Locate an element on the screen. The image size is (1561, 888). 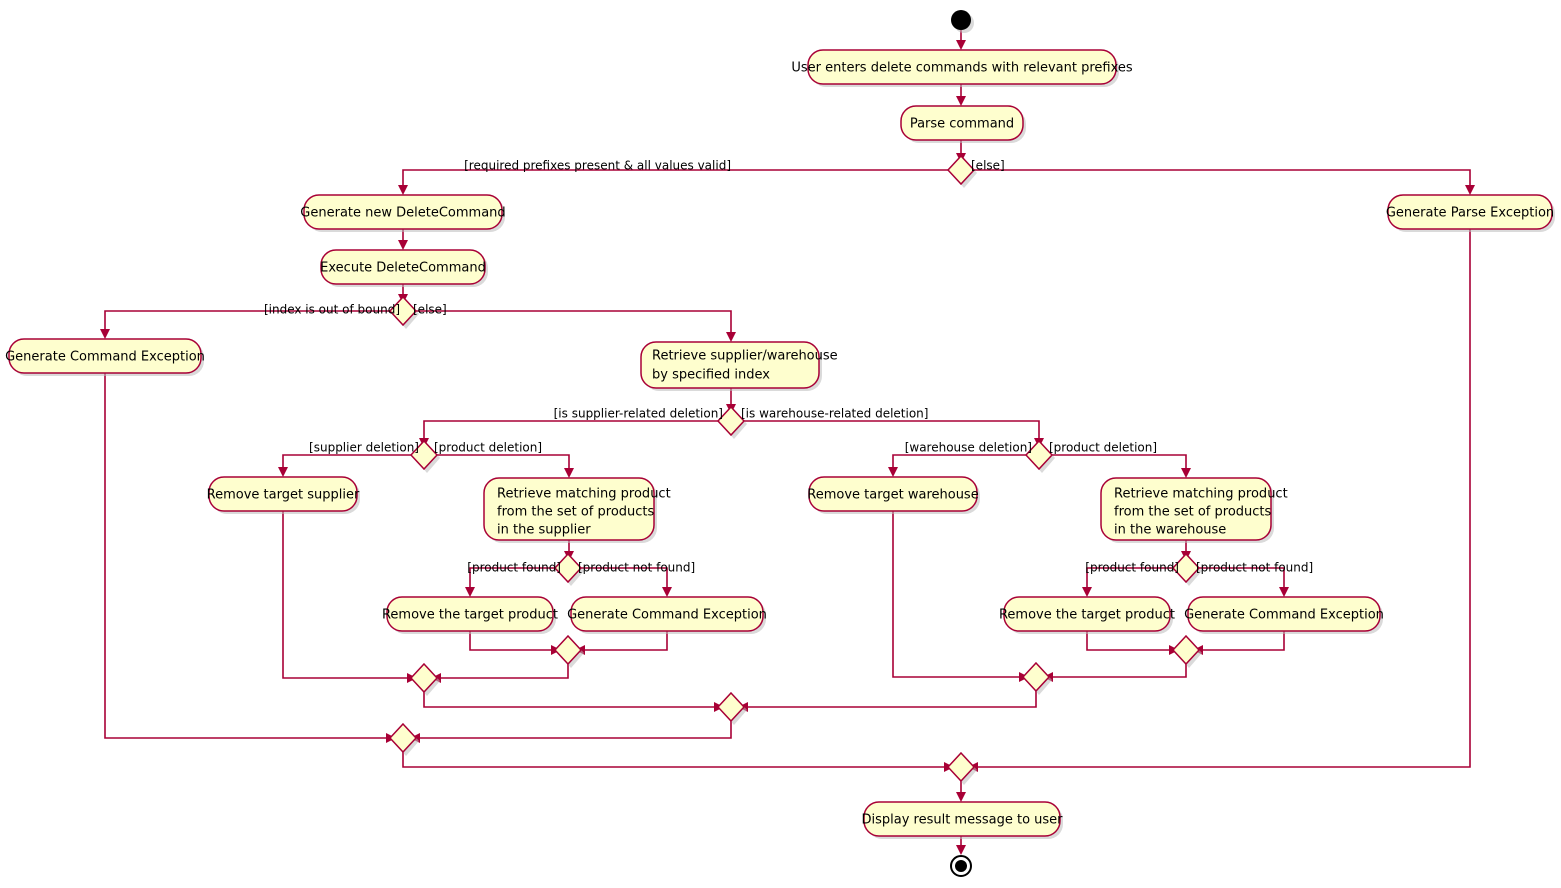
node-generate-new-deletecommand: Generate new DeleteCommand is located at coordinates (403, 213).